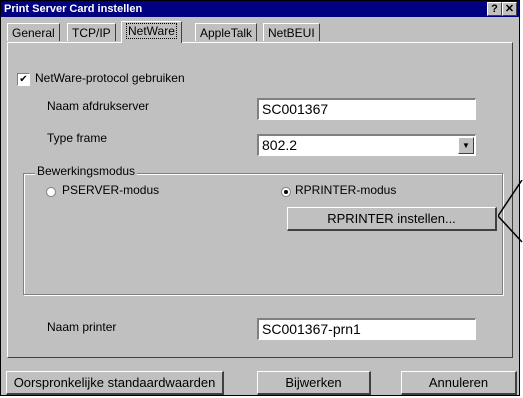 The width and height of the screenshot is (523, 398). What do you see at coordinates (314, 383) in the screenshot?
I see `update-button: Bijwerken` at bounding box center [314, 383].